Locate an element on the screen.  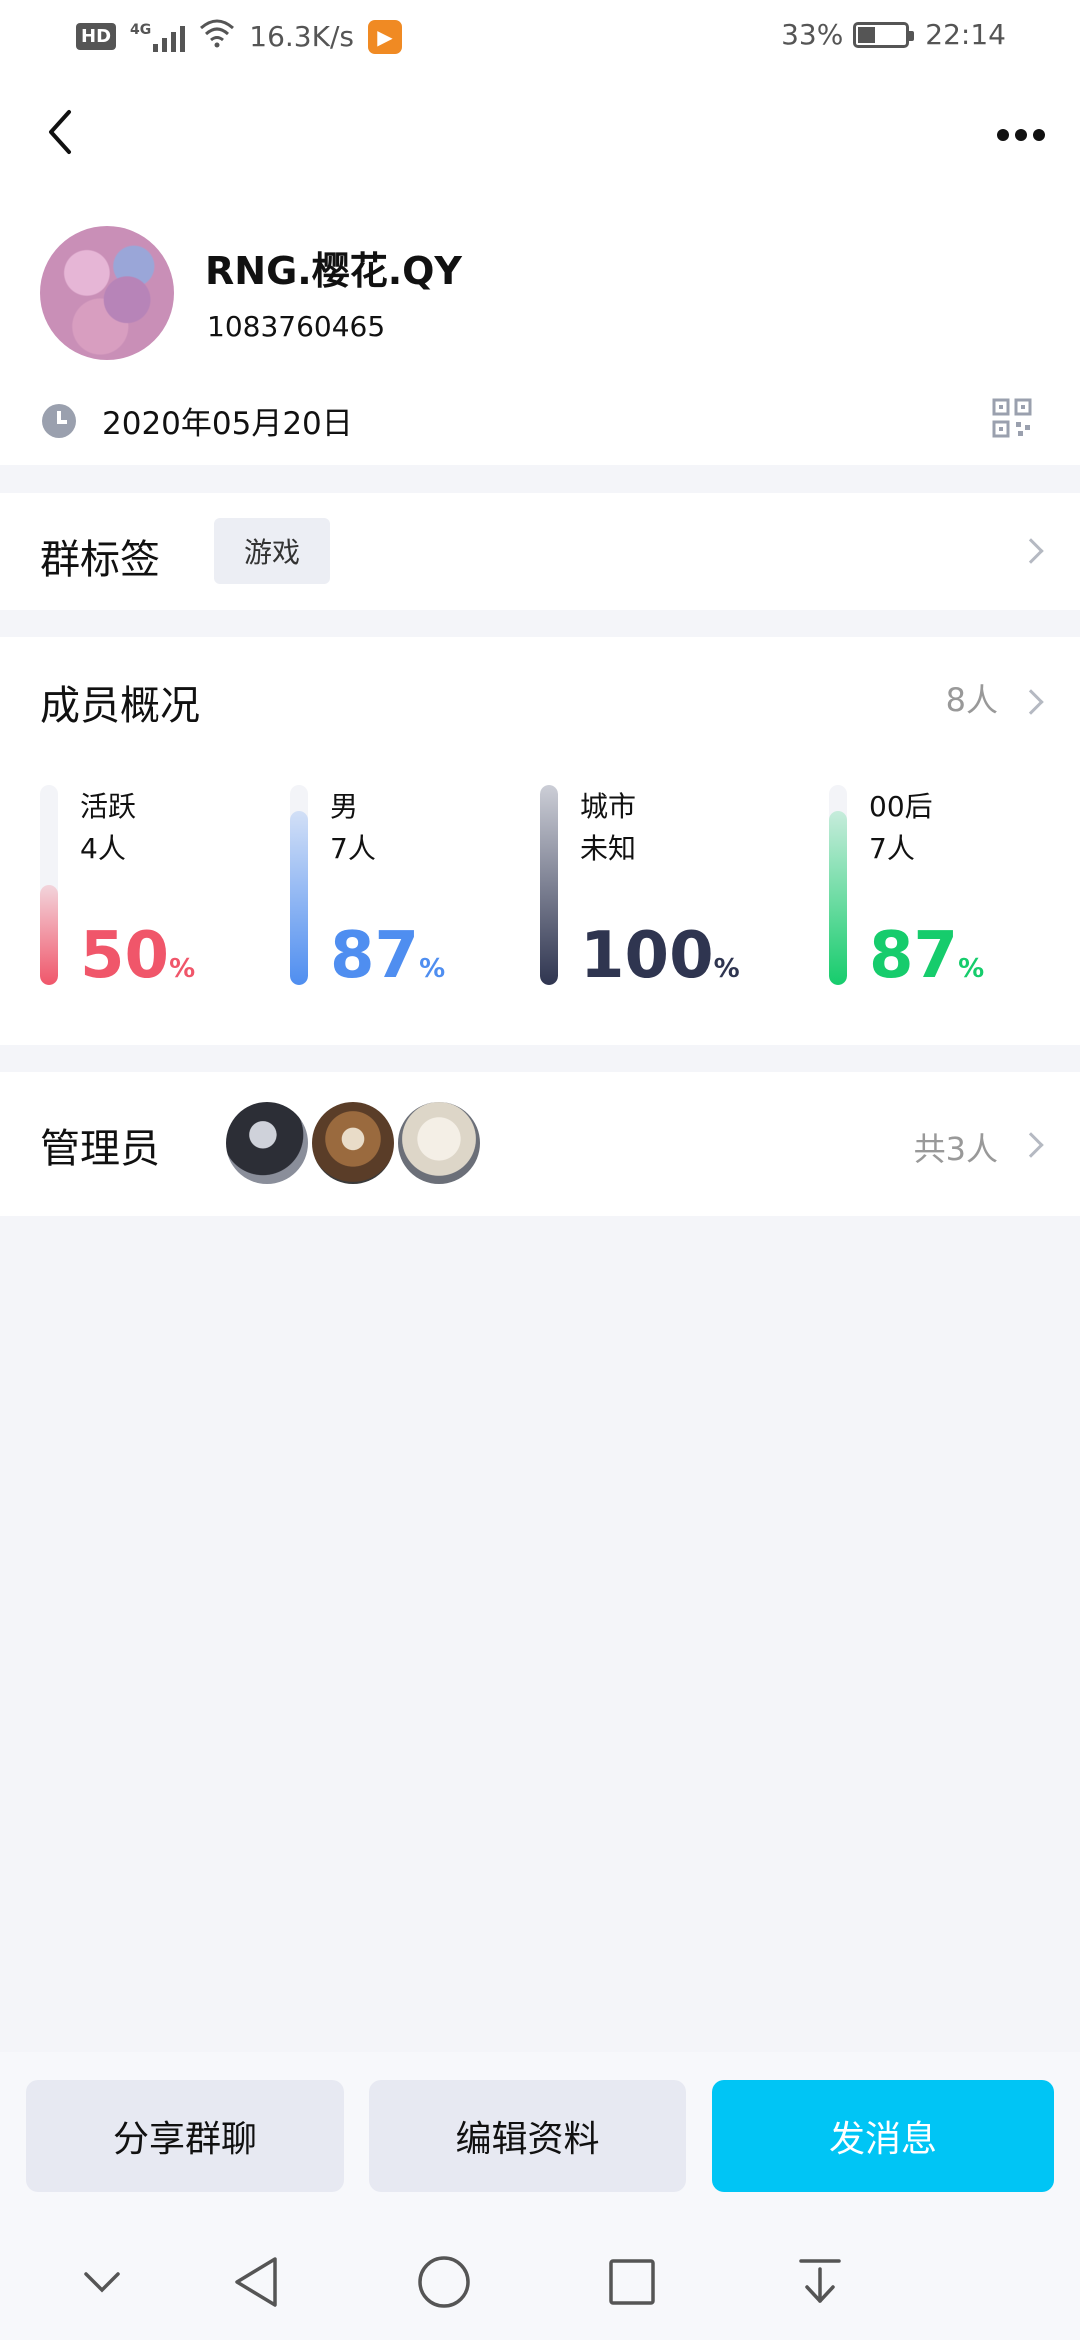
collapse-button is located at coordinates (102, 2282).